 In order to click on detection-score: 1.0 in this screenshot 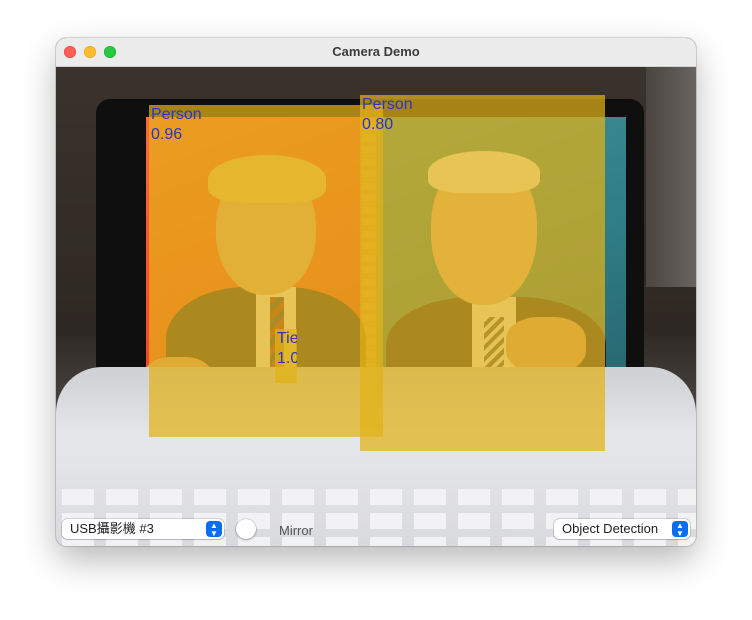, I will do `click(287, 358)`.